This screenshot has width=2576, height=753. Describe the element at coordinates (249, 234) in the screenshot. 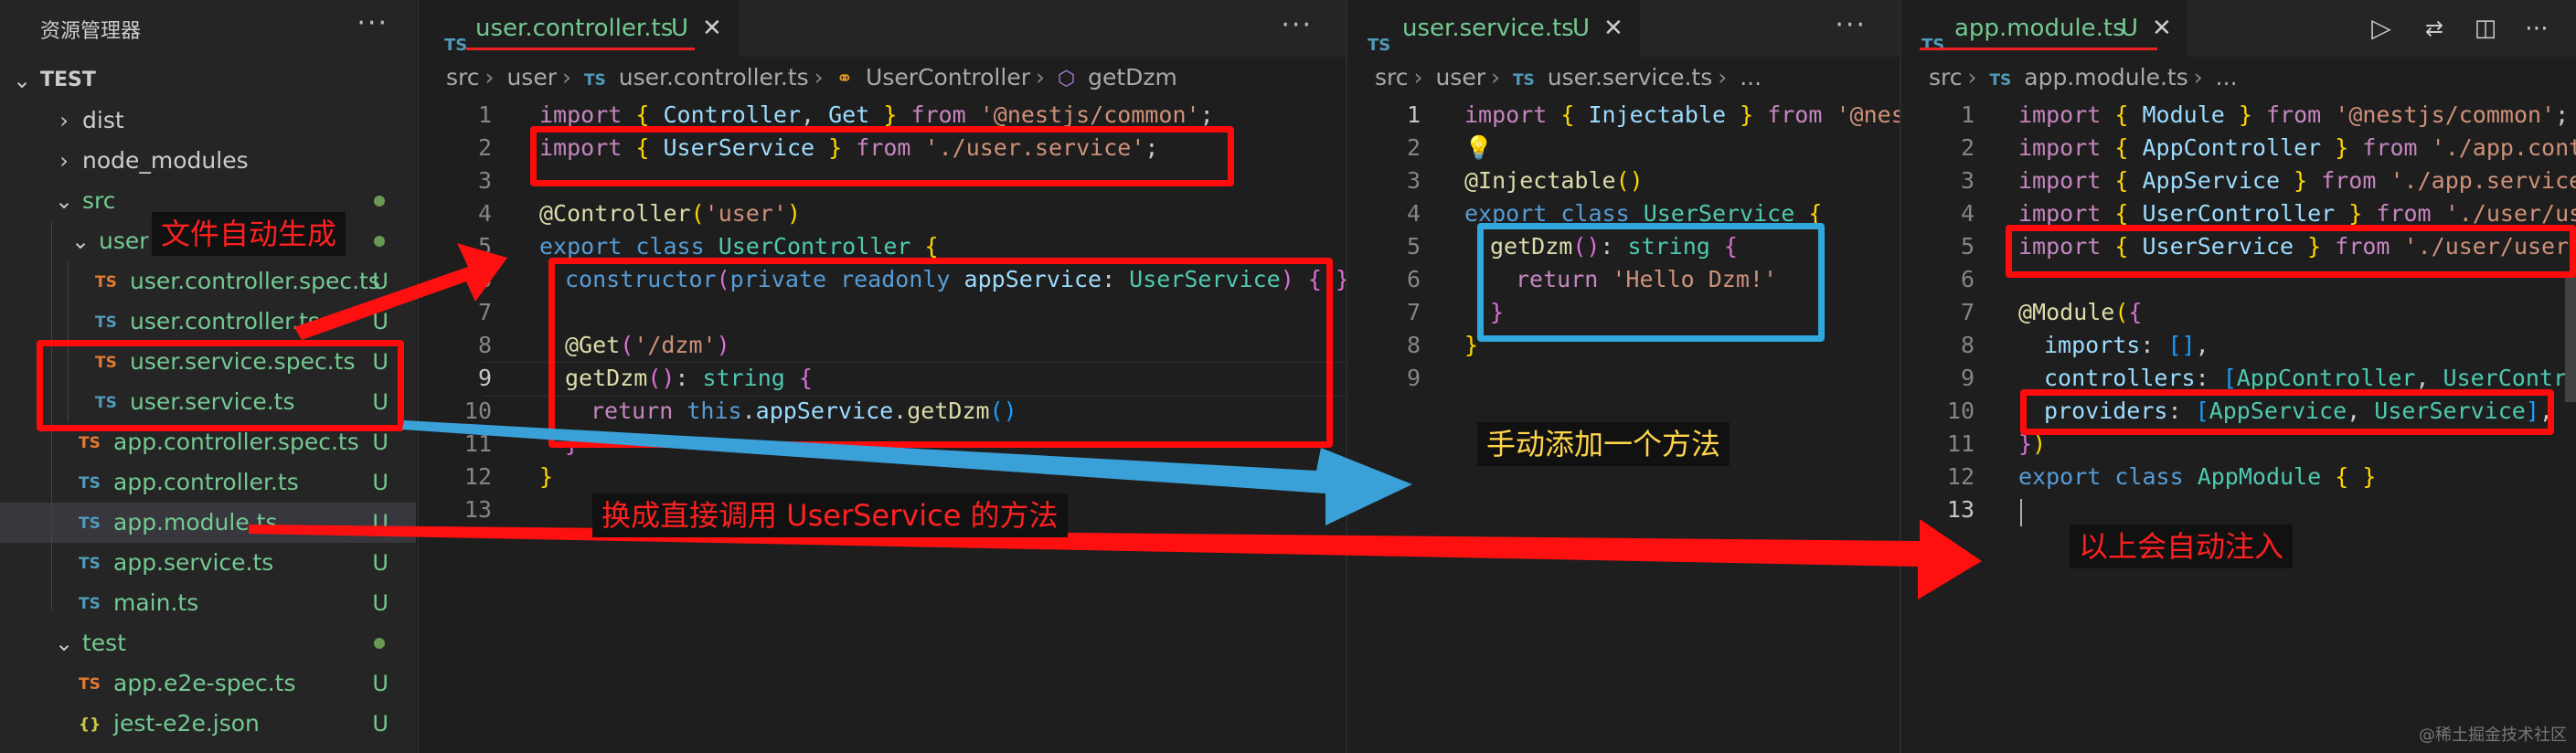

I see `annotation-auto-generated: 文件自动生成` at that location.